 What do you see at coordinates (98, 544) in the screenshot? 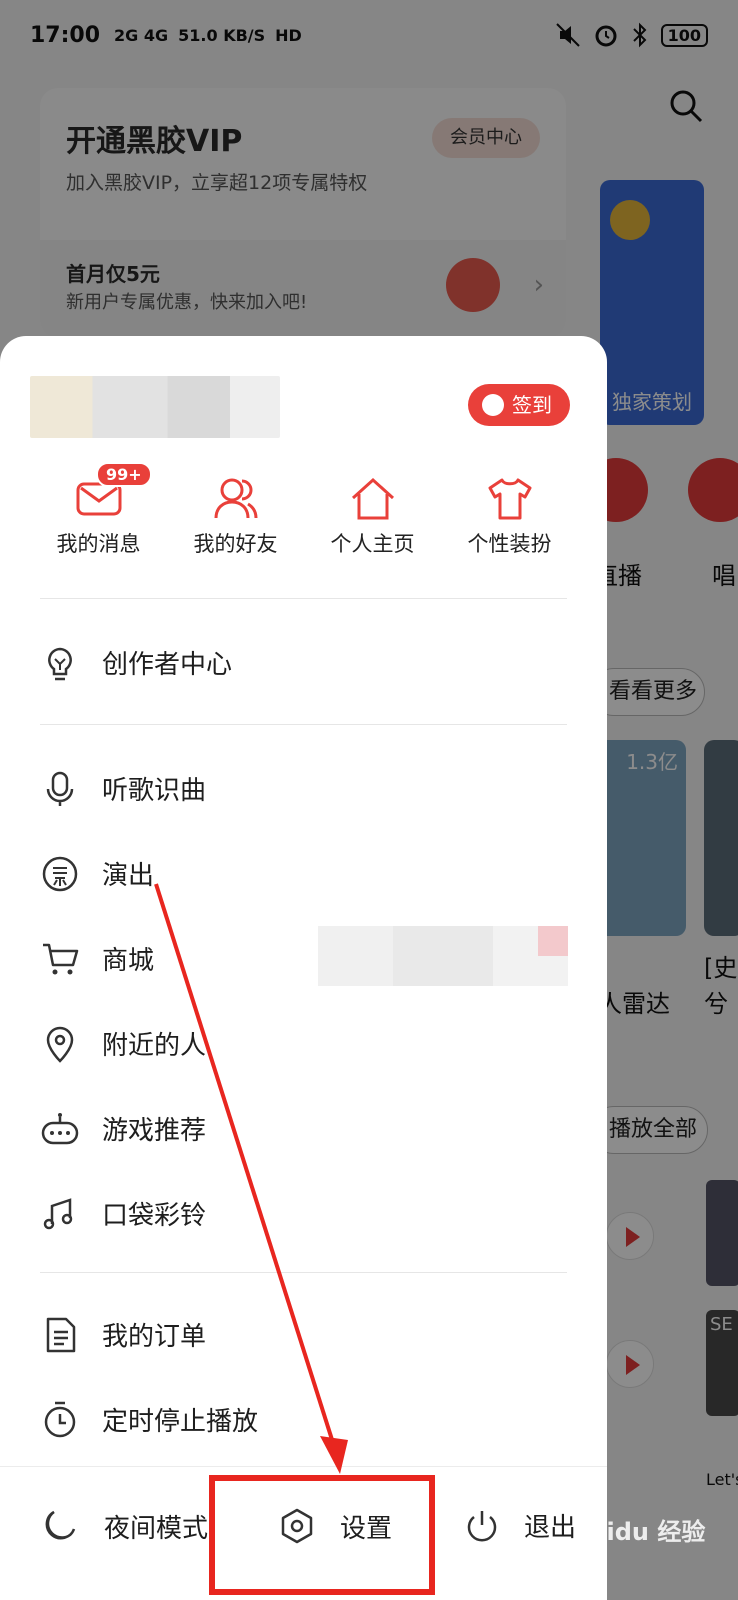
I see `quick-action-label: 我的消息` at bounding box center [98, 544].